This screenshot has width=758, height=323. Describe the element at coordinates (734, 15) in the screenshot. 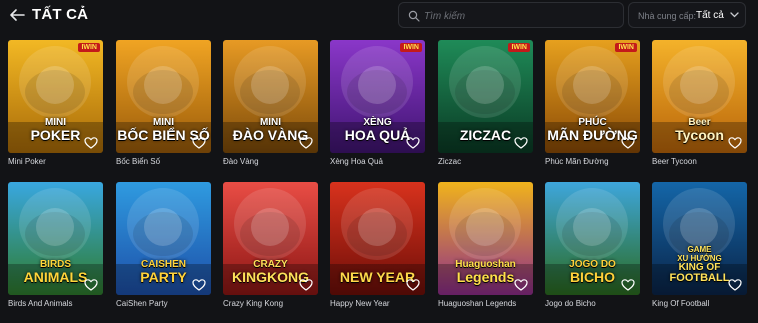

I see `chevron-down-icon` at that location.